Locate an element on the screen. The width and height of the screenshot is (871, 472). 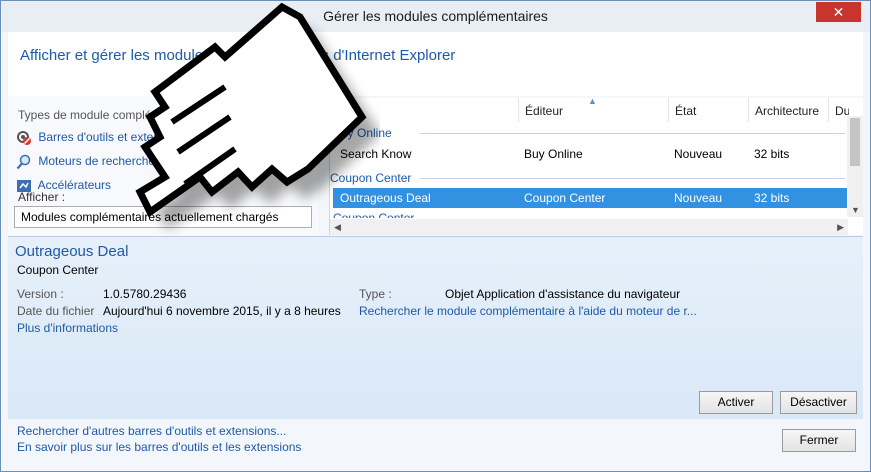
hand-pointer-icon is located at coordinates (257, 115).